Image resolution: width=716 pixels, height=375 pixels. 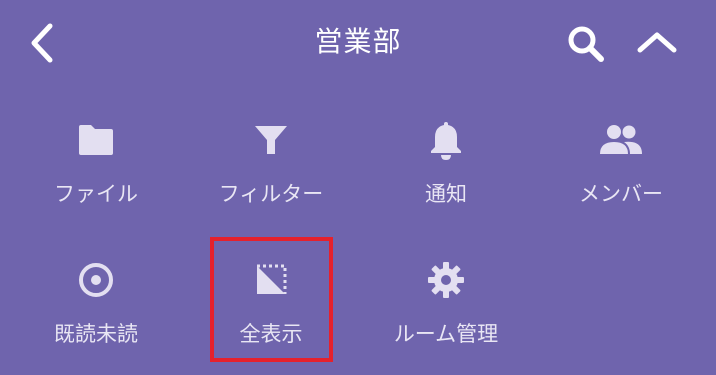 I want to click on gear-icon, so click(x=446, y=280).